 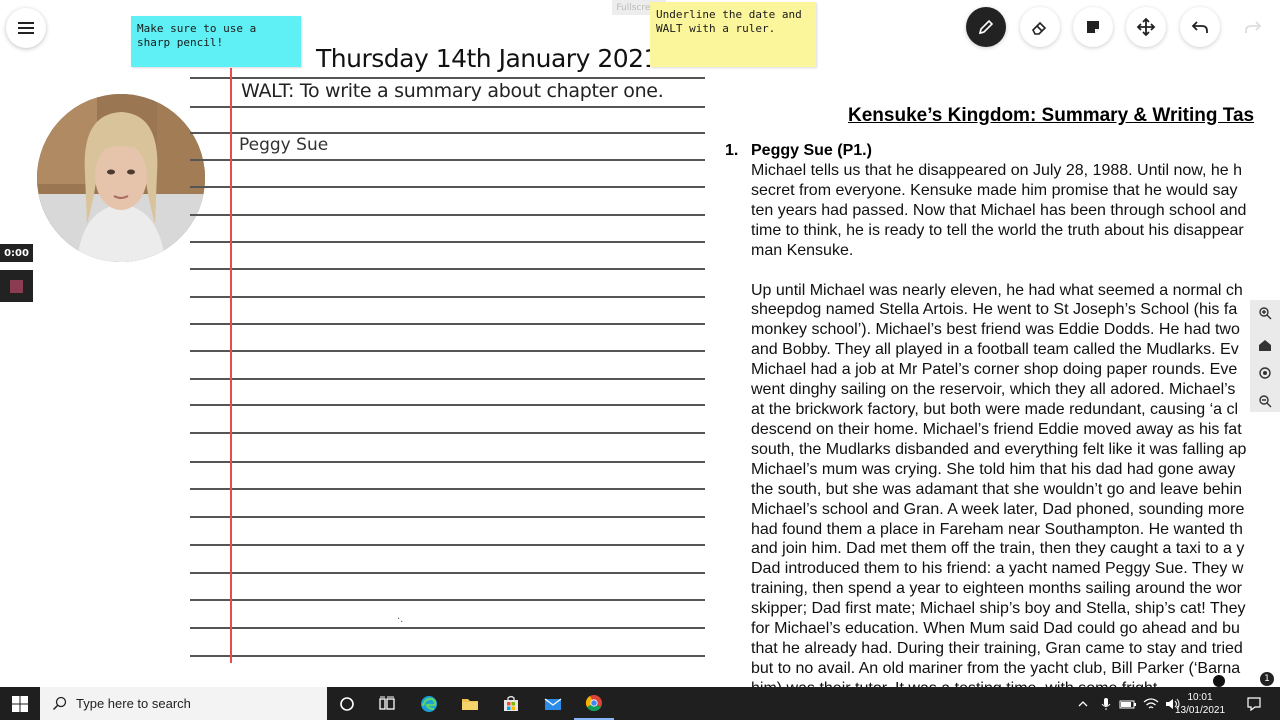 What do you see at coordinates (811, 150) in the screenshot?
I see `section-title: Peggy Sue (P1.)` at bounding box center [811, 150].